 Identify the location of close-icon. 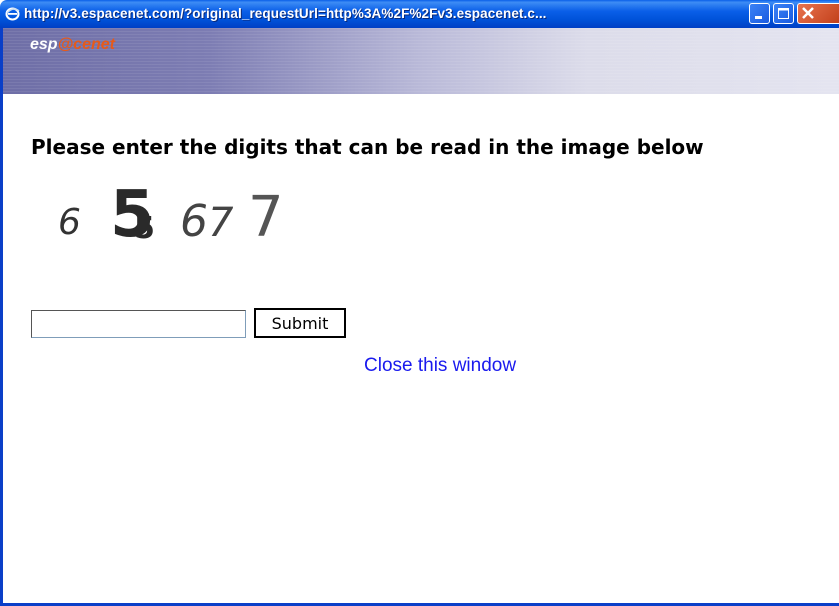
(808, 13).